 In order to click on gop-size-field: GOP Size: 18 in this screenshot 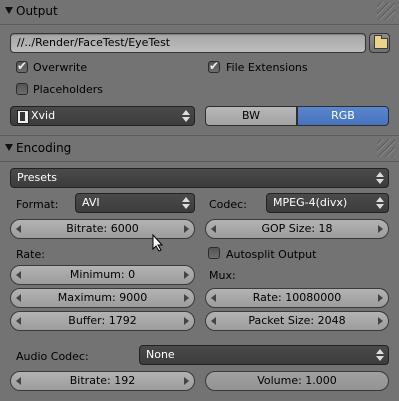, I will do `click(297, 229)`.